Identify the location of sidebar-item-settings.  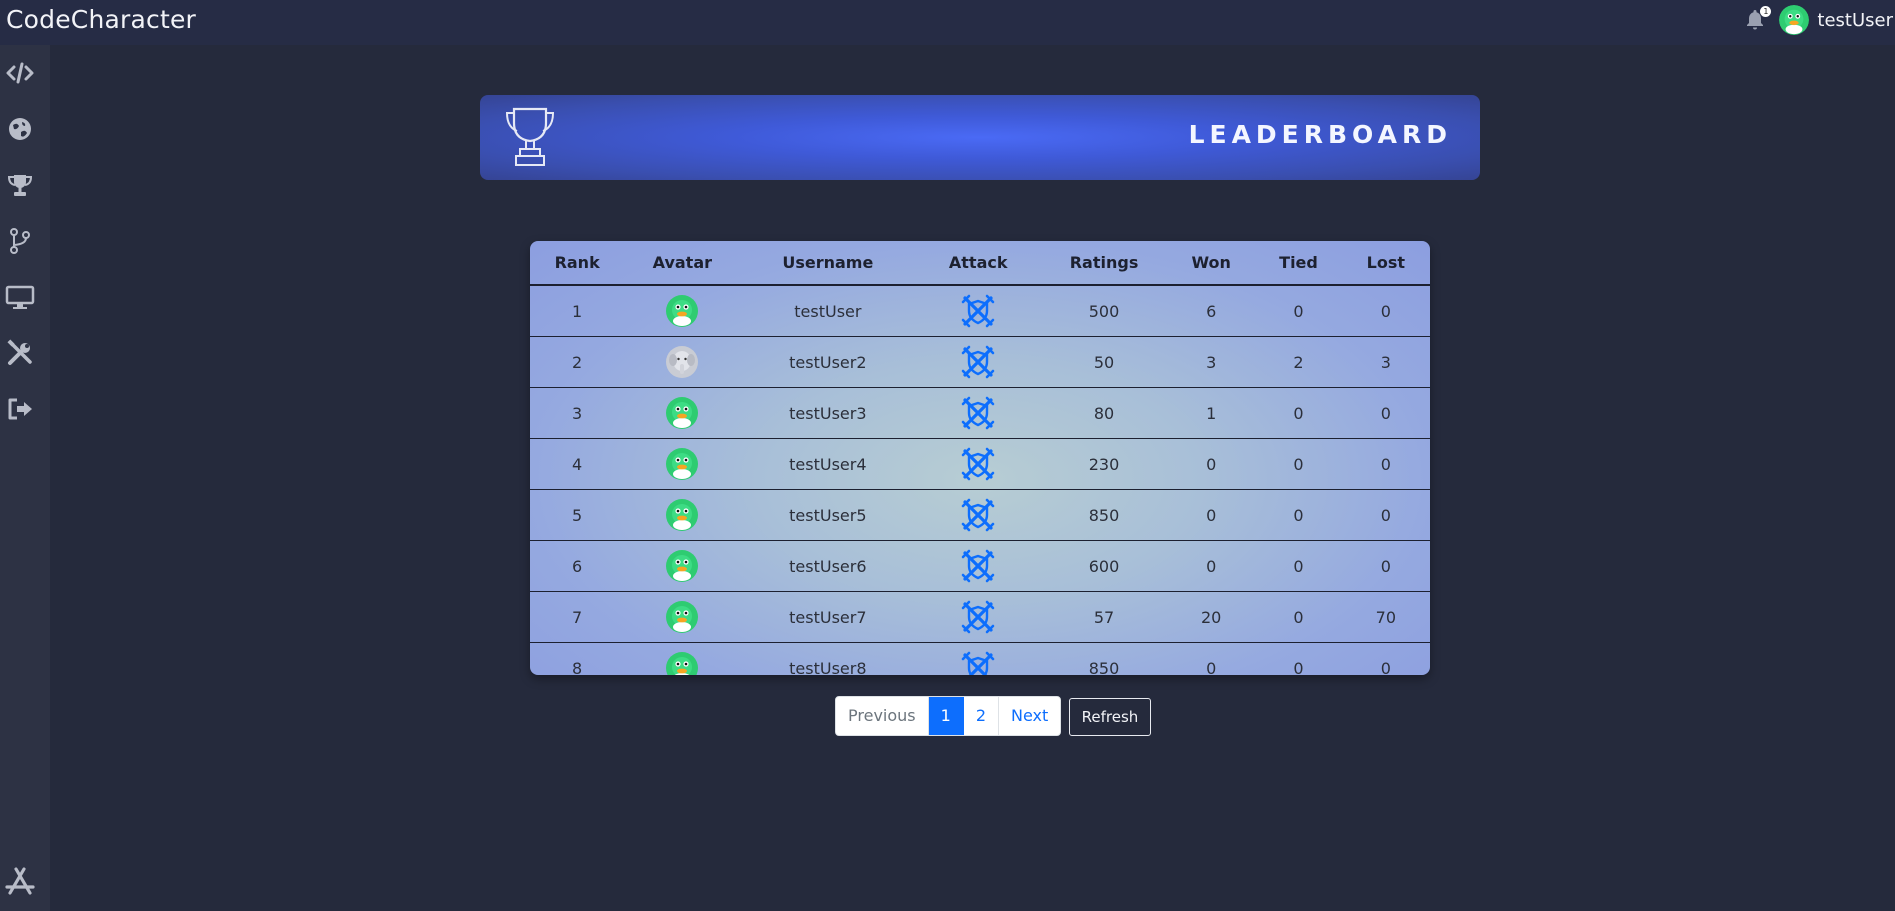
(20, 353).